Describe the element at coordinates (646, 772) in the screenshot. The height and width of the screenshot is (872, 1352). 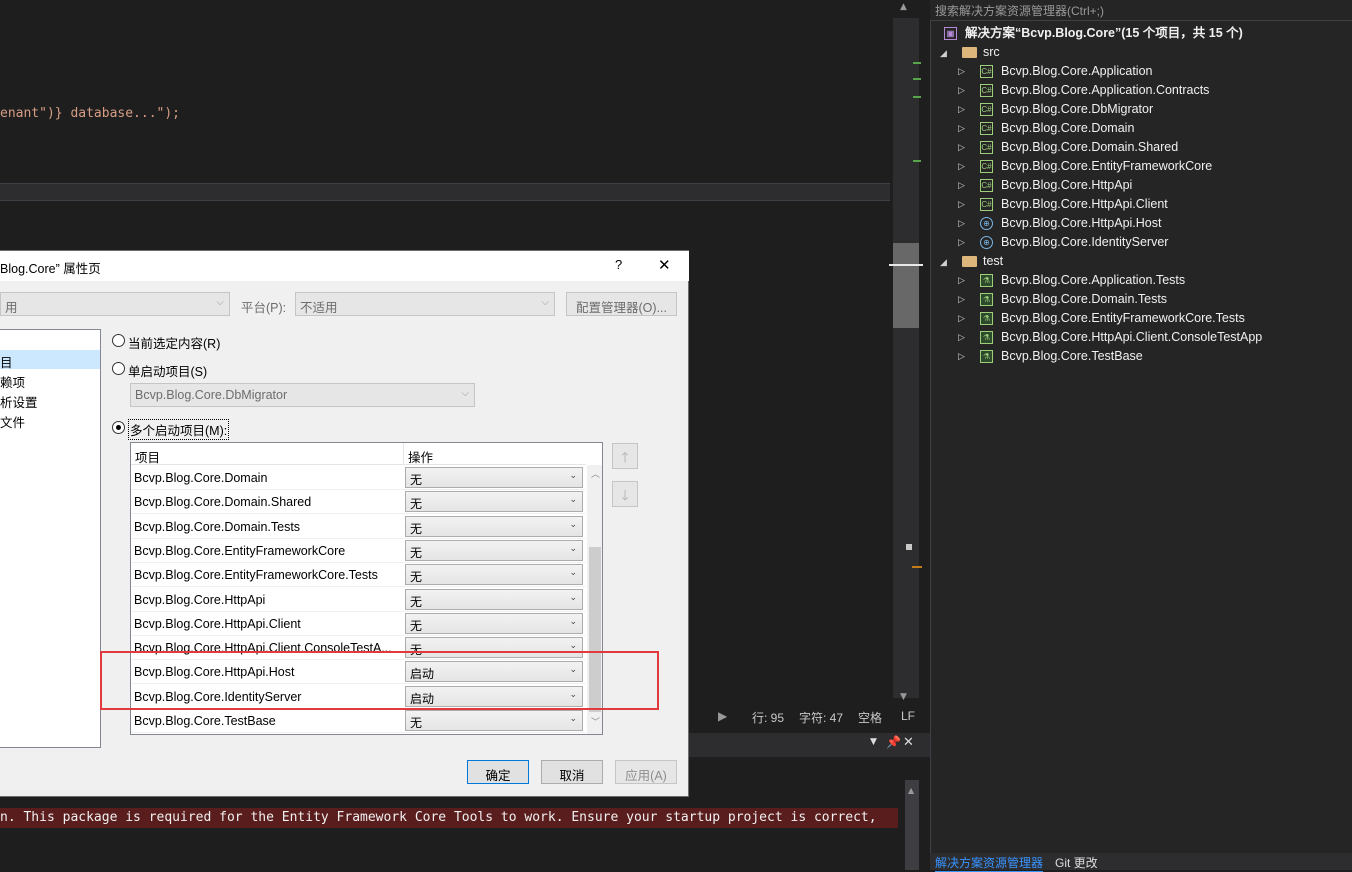
I see `apply-button: 应用(A)` at that location.